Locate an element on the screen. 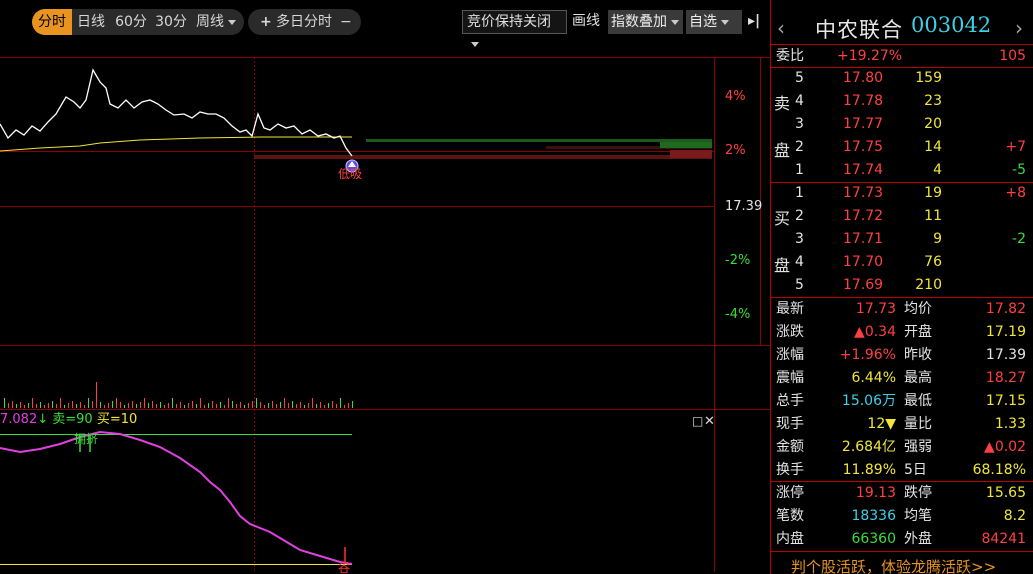  stat-value: 2.684亿 is located at coordinates (868, 447).